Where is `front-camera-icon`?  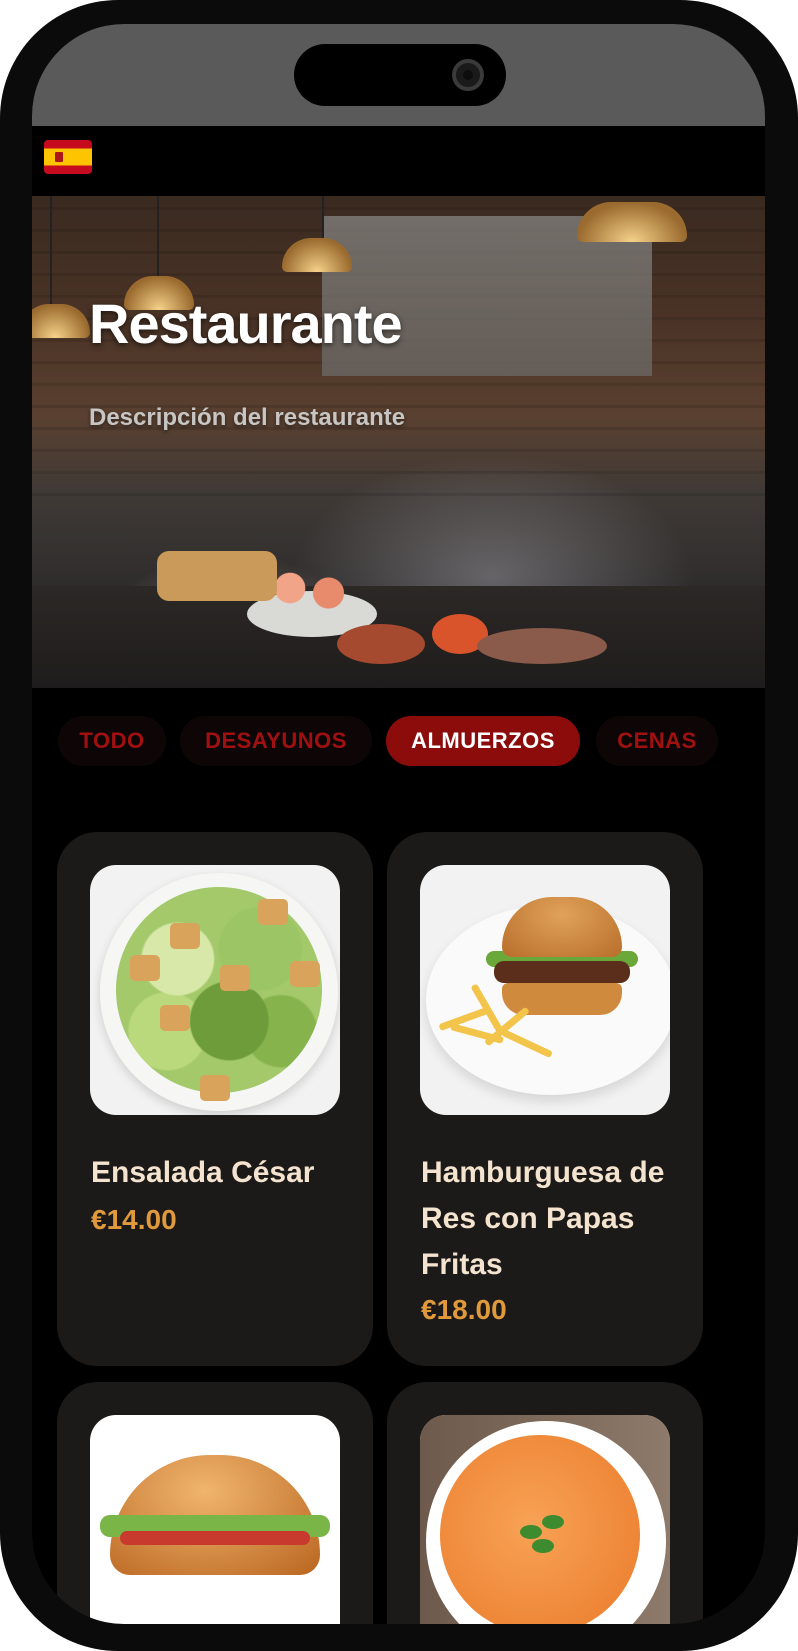 front-camera-icon is located at coordinates (468, 75).